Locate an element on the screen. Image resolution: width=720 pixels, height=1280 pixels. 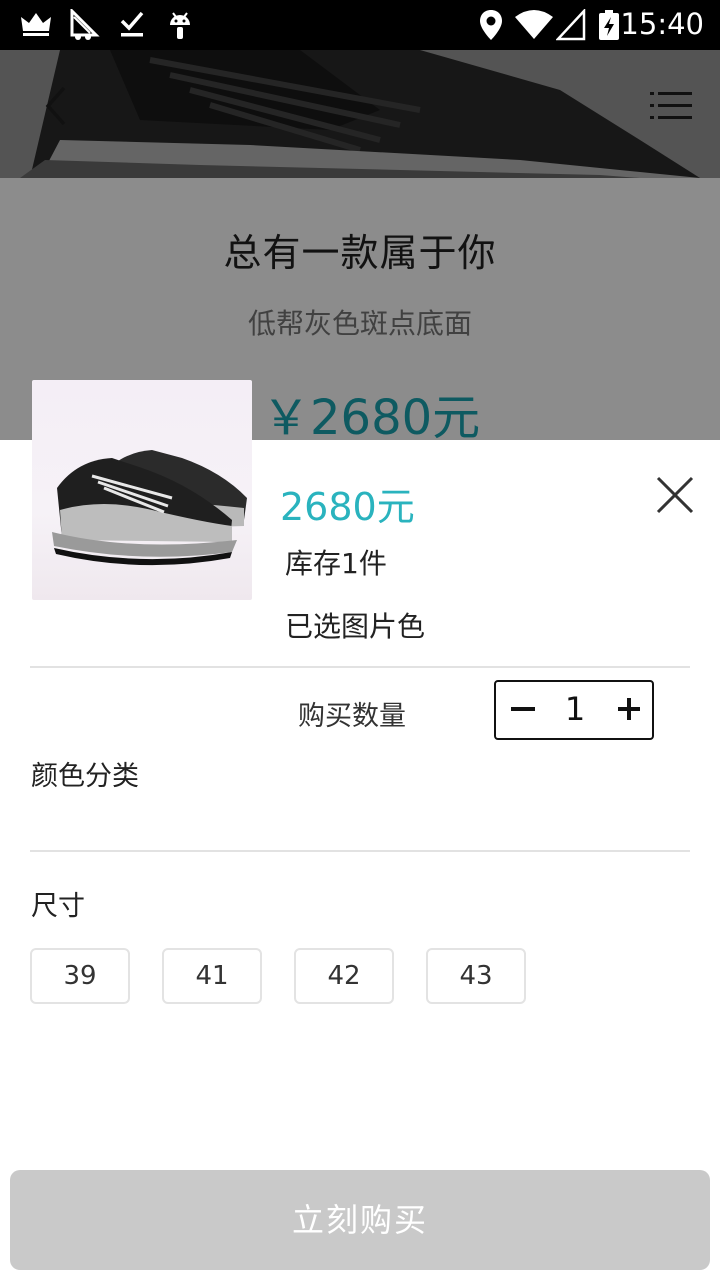
location-icon is located at coordinates (491, 25).